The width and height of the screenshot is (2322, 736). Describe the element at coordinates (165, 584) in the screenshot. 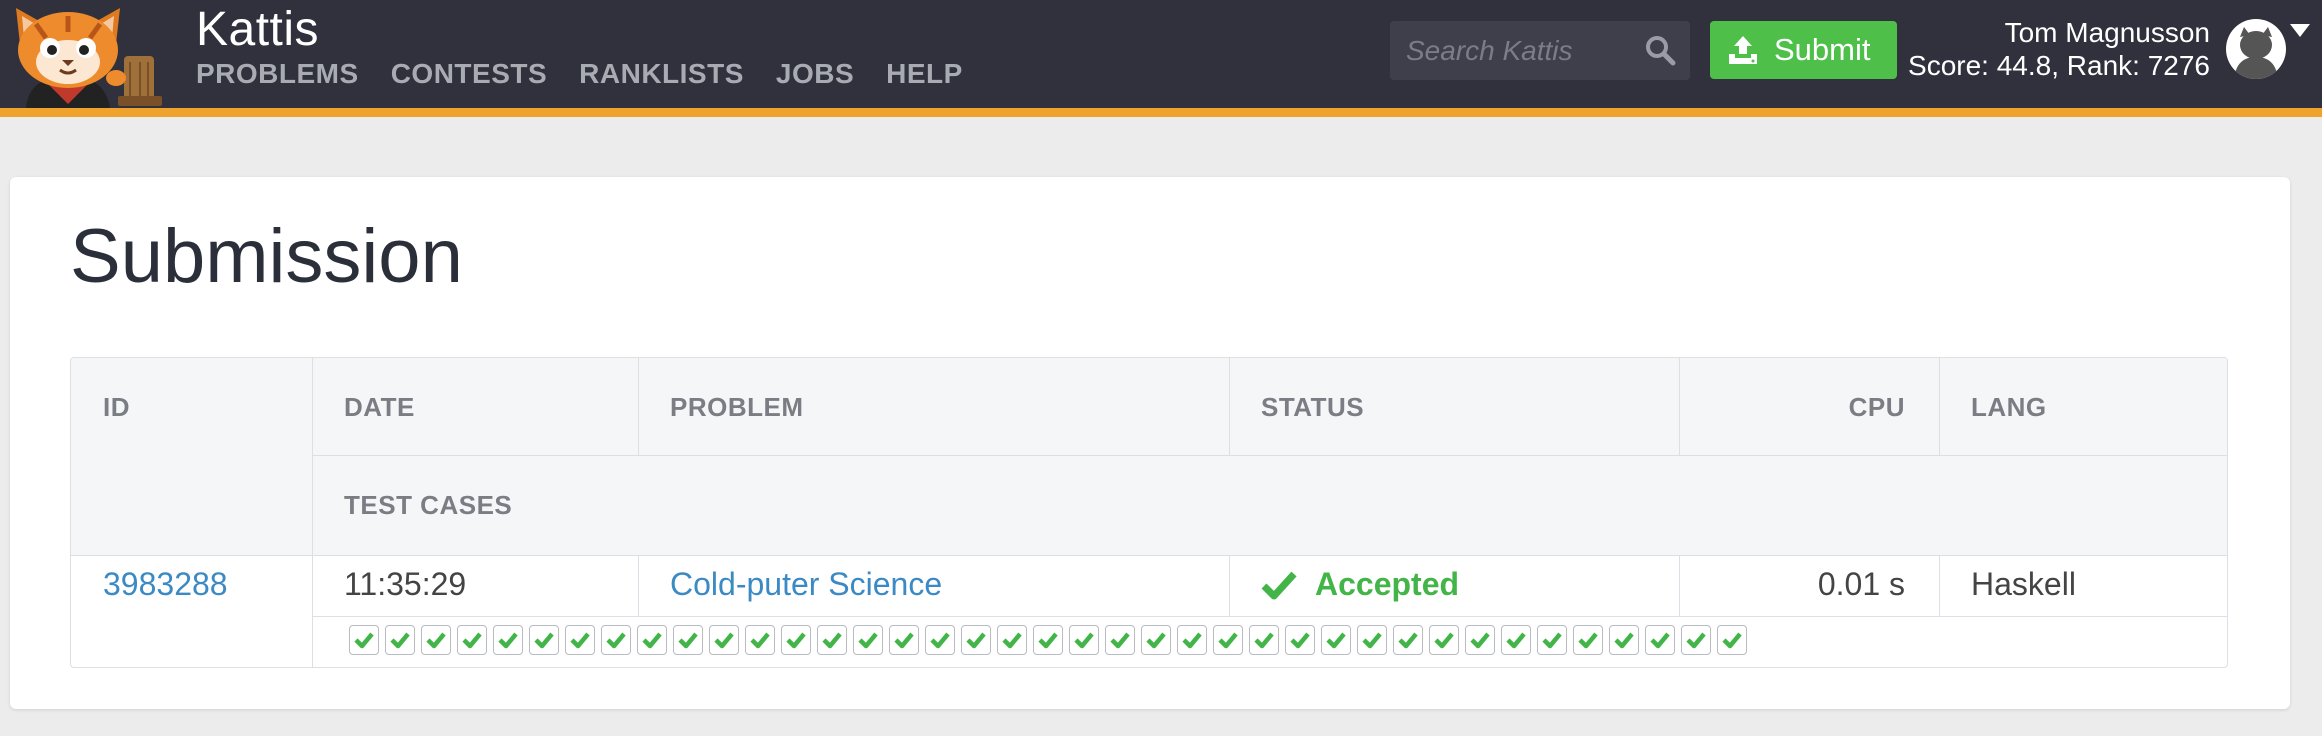

I see `submission-id-link: 3983288` at that location.